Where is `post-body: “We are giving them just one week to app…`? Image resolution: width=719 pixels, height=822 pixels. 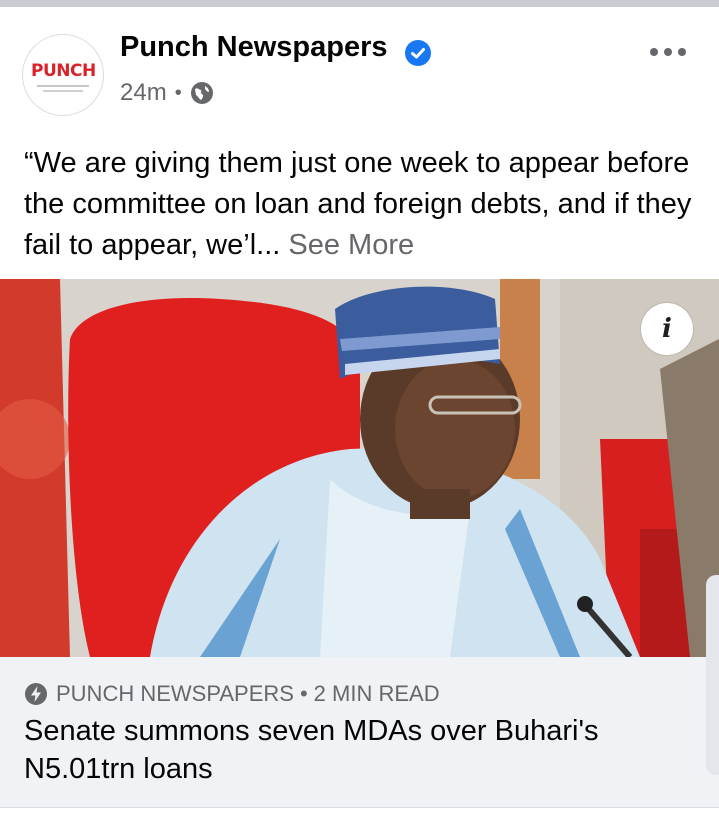 post-body: “We are giving them just one week to app… is located at coordinates (364, 204).